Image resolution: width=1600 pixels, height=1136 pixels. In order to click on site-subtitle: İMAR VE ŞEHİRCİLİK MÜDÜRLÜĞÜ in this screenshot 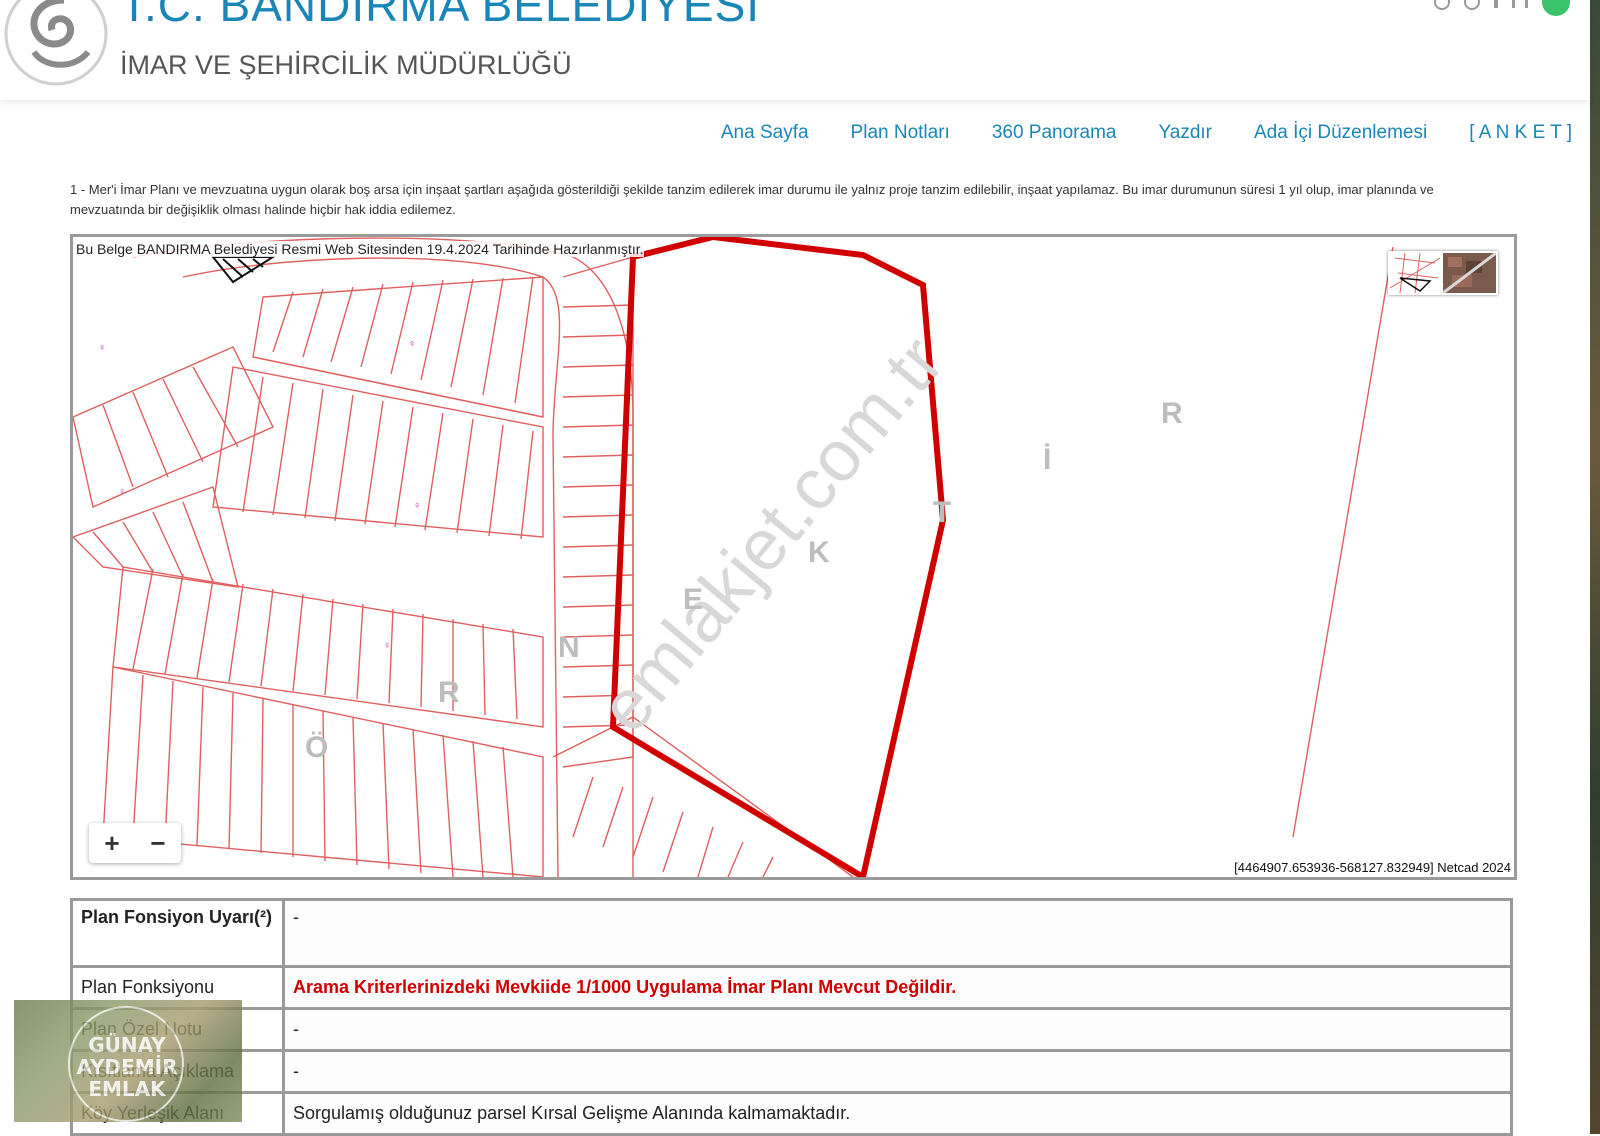, I will do `click(346, 65)`.